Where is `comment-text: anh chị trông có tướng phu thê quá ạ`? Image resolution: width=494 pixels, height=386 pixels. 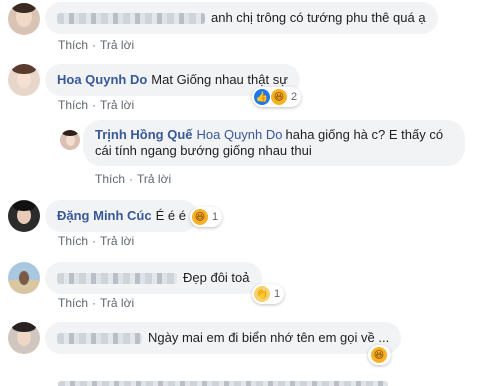 comment-text: anh chị trông có tướng phu thê quá ạ is located at coordinates (318, 17).